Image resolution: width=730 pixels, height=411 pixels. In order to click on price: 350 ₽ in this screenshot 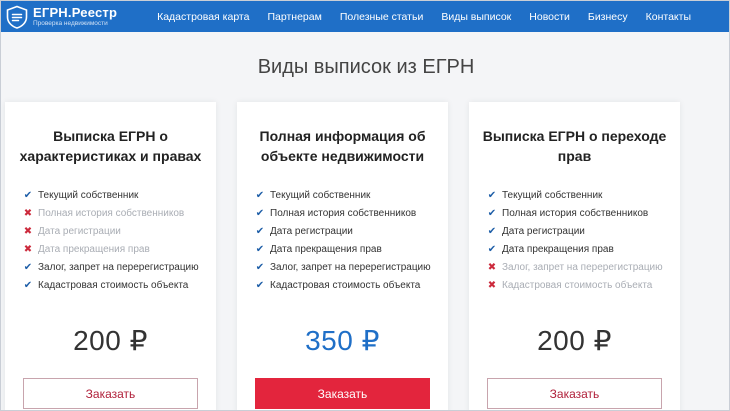, I will do `click(342, 340)`.